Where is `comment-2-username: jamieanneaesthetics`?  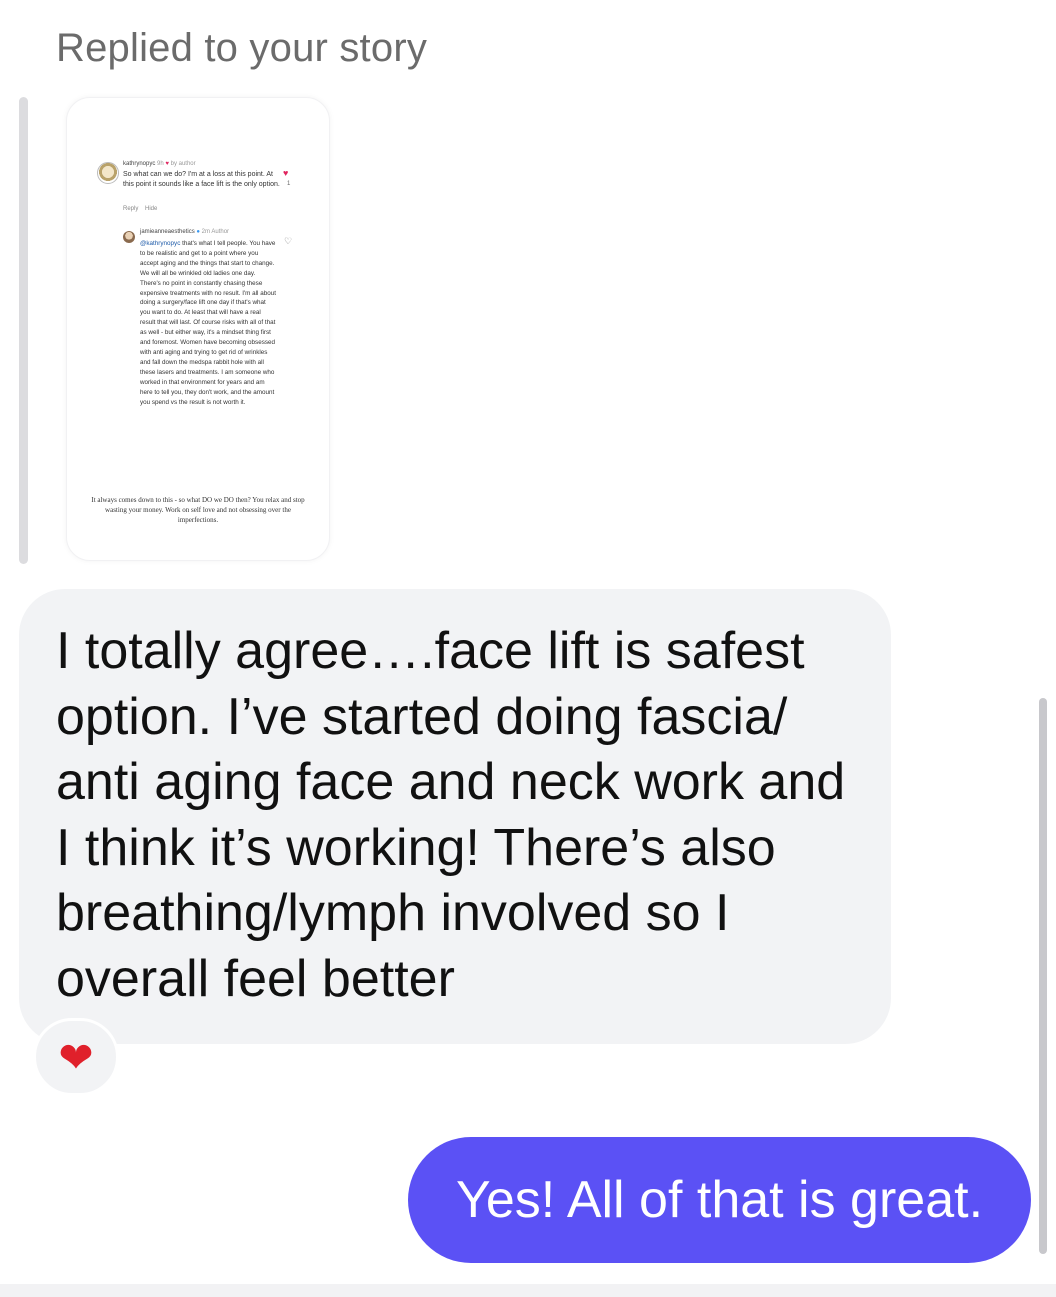
comment-2-username: jamieanneaesthetics is located at coordinates (167, 232).